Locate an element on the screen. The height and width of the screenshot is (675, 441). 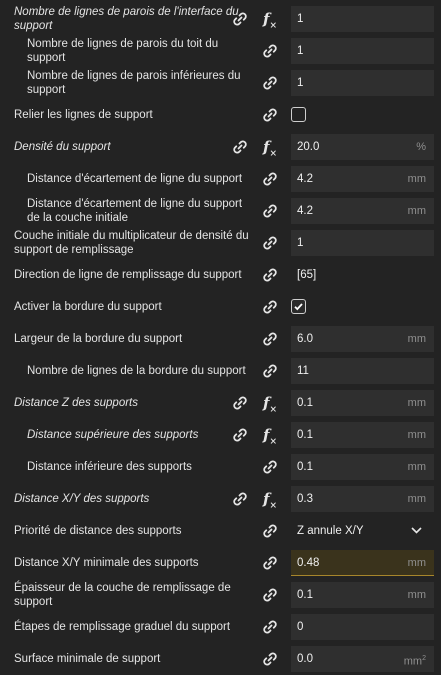
setting-row-min-support-area: Surface minimale de support 0.0 mm2 is located at coordinates (220, 659).